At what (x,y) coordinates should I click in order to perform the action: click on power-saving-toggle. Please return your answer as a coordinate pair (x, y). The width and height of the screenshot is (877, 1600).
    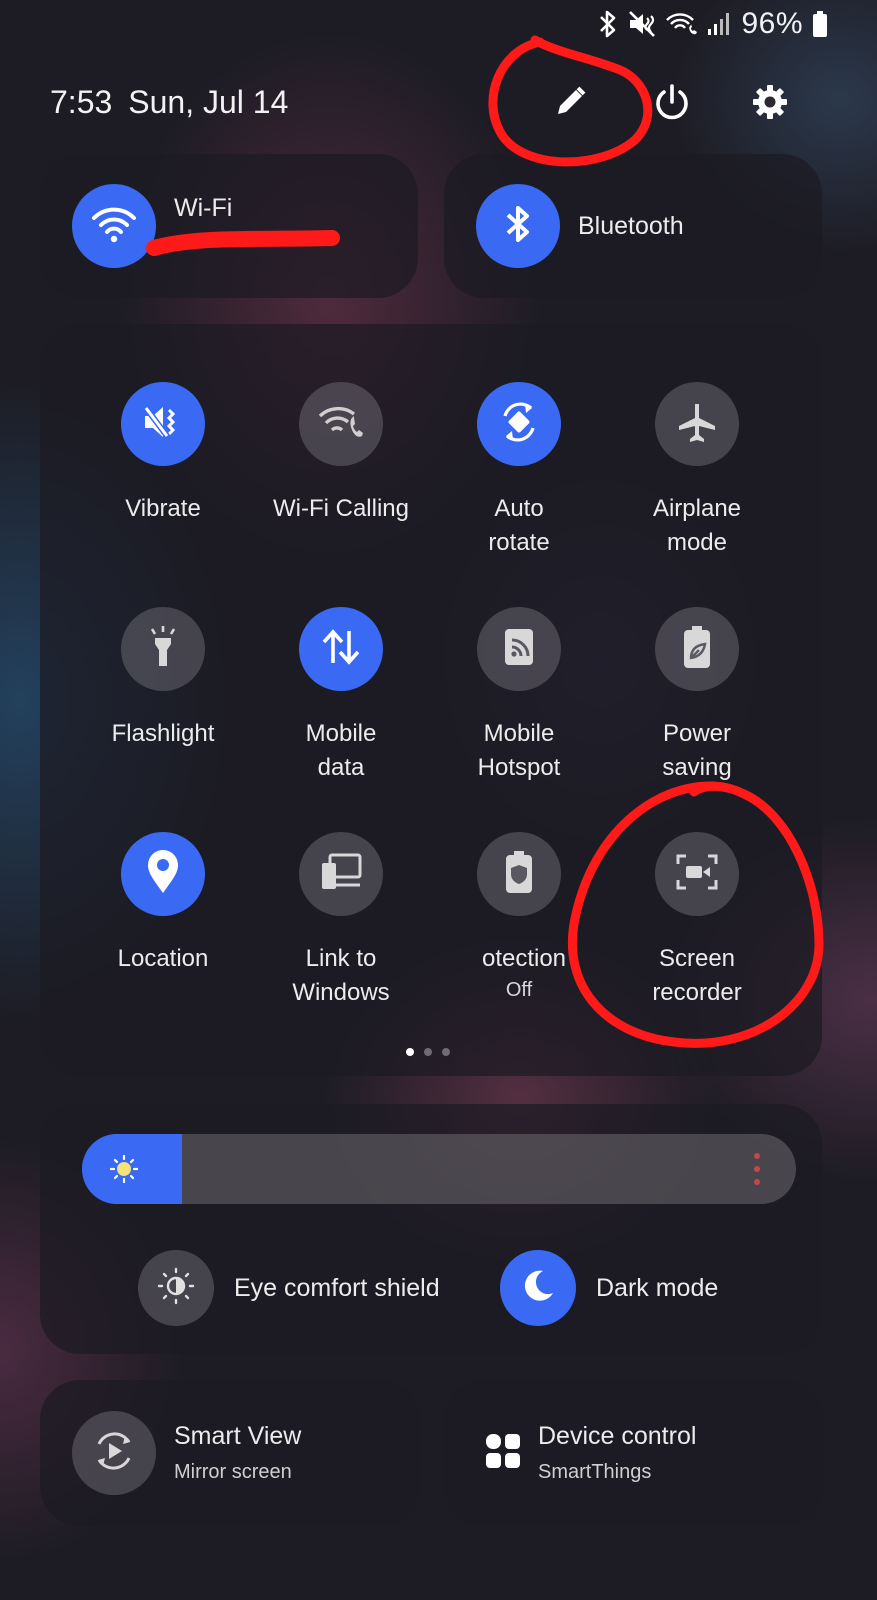
    Looking at the image, I should click on (697, 649).